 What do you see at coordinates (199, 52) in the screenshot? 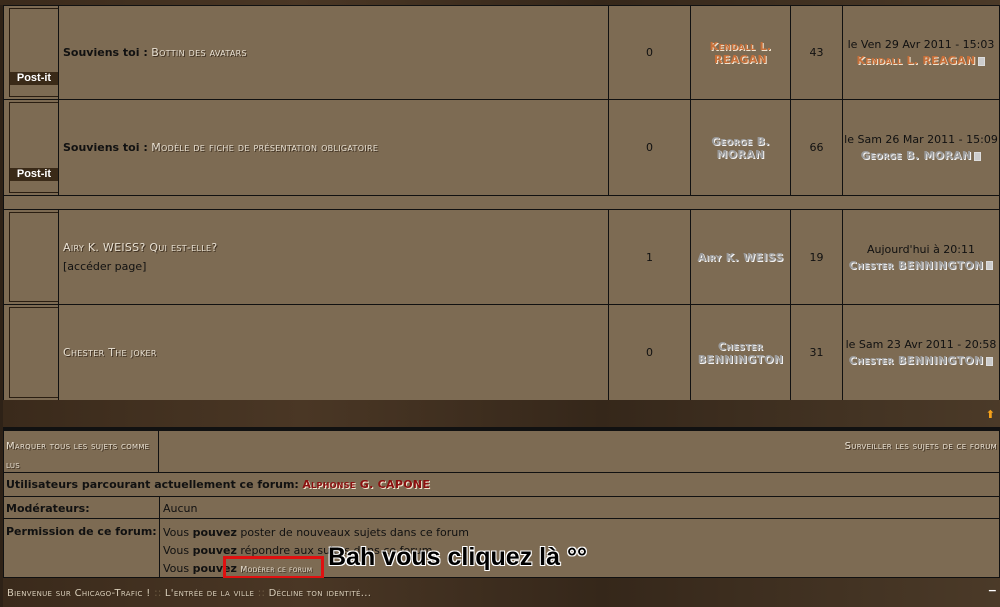
I see `topic-title-link: Bottin des avatars` at bounding box center [199, 52].